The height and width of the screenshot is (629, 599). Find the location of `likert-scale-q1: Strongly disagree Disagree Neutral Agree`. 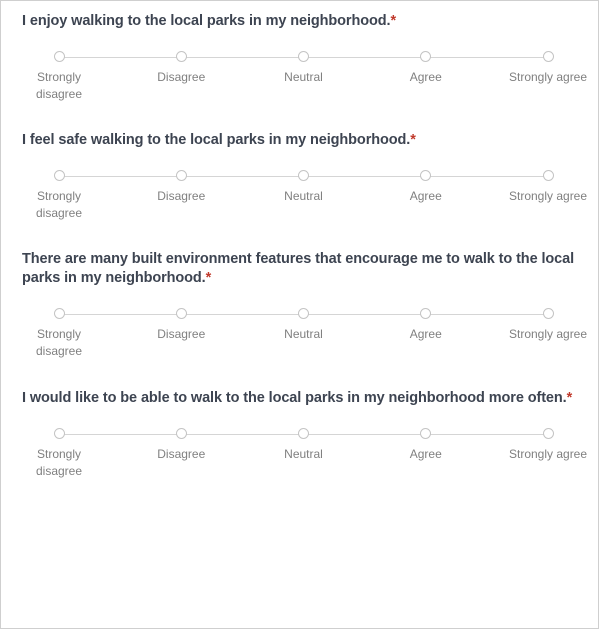

likert-scale-q1: Strongly disagree Disagree Neutral Agree is located at coordinates (304, 79).